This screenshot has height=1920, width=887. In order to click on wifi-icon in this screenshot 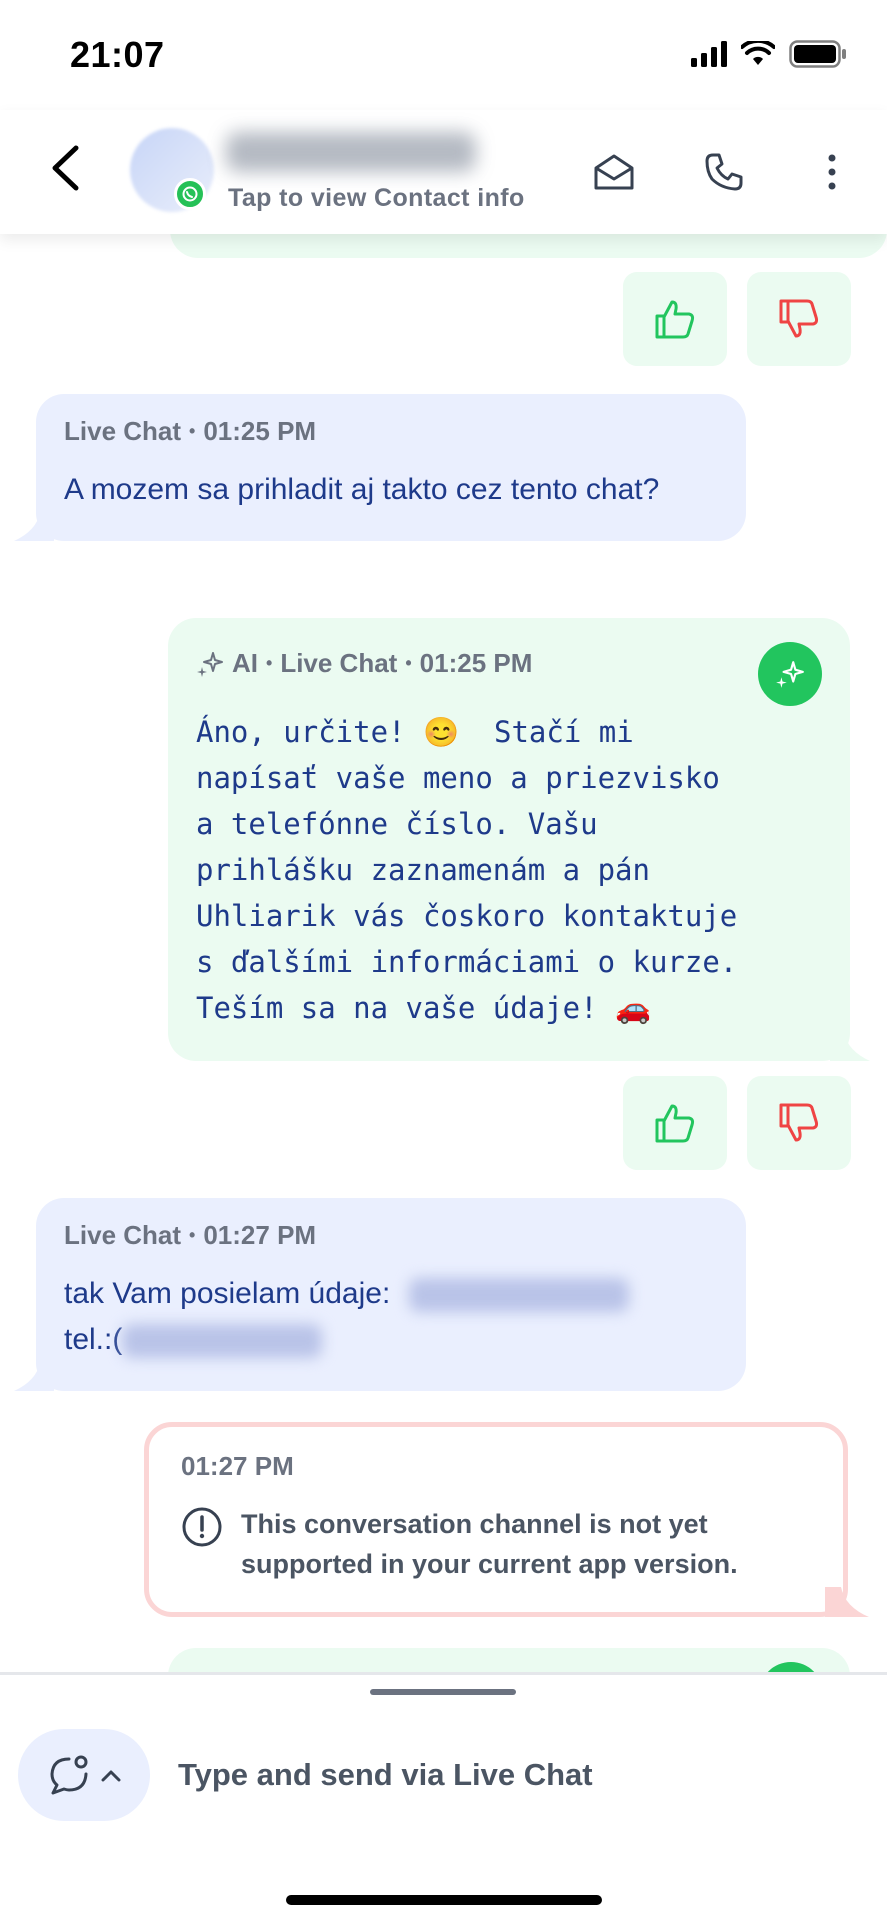, I will do `click(758, 53)`.